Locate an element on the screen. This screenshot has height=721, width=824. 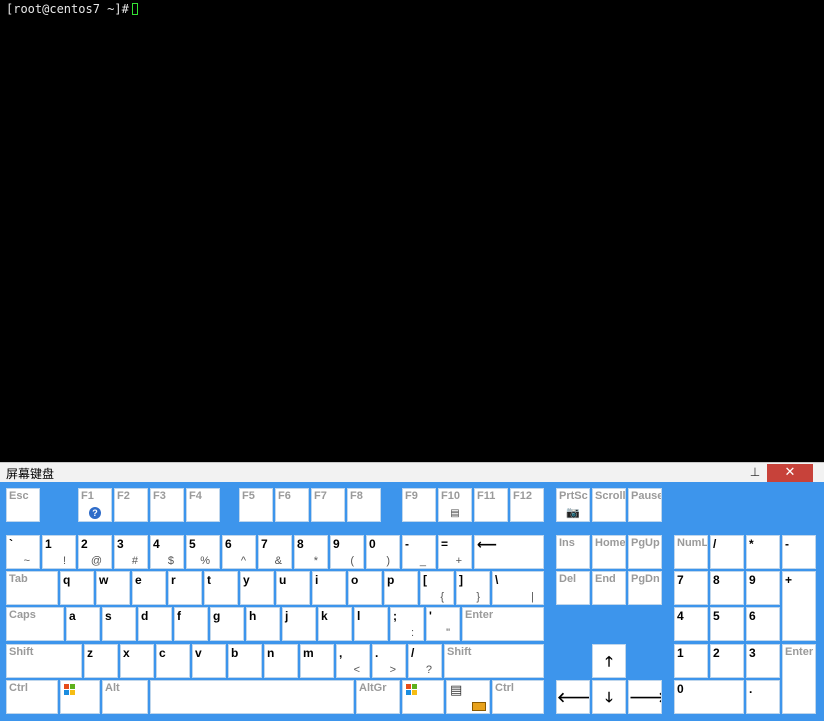
key-prtsc: PrtSc 📷 is located at coordinates (573, 505).